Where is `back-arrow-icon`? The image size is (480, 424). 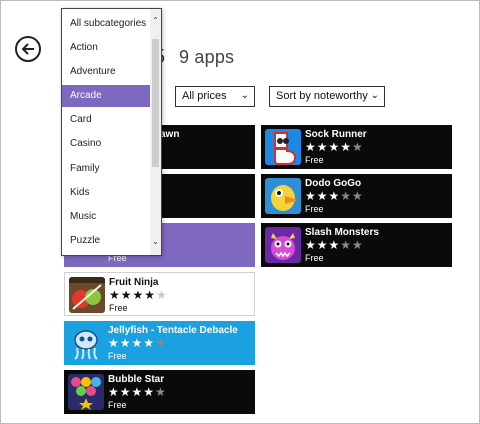
back-arrow-icon is located at coordinates (27, 49).